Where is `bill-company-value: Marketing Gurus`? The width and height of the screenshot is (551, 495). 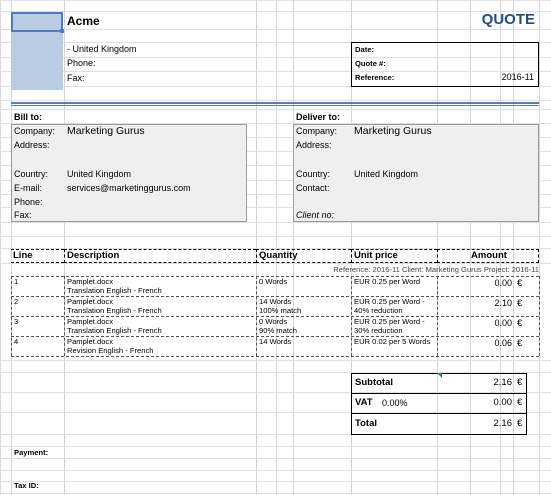 bill-company-value: Marketing Gurus is located at coordinates (106, 131).